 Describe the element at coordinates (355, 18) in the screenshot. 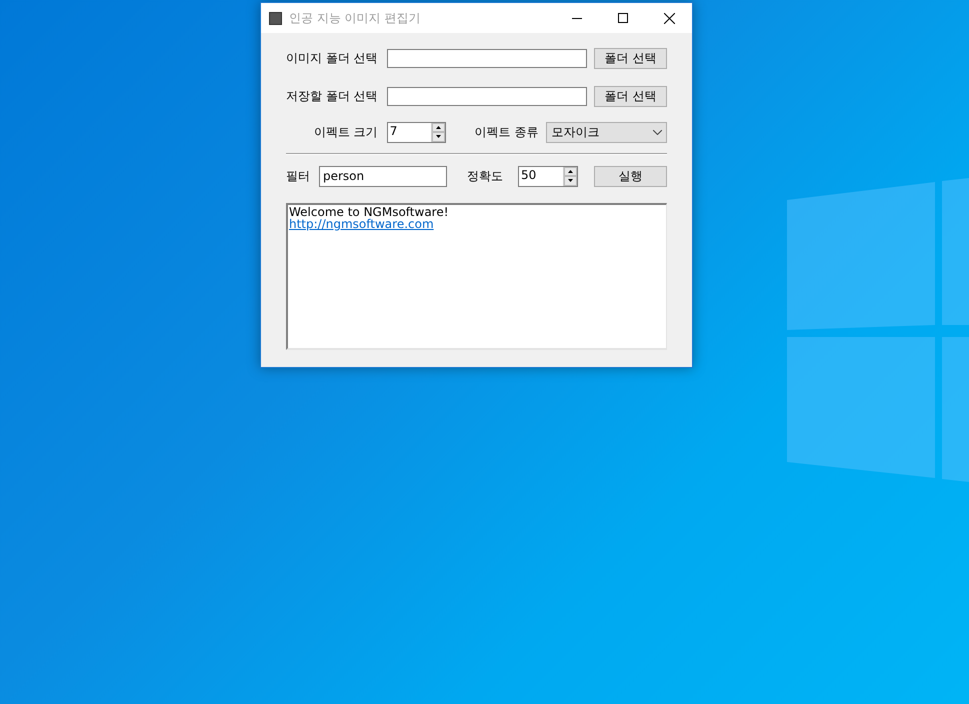

I see `window-title: 인공 지능 이미지 편집기` at that location.